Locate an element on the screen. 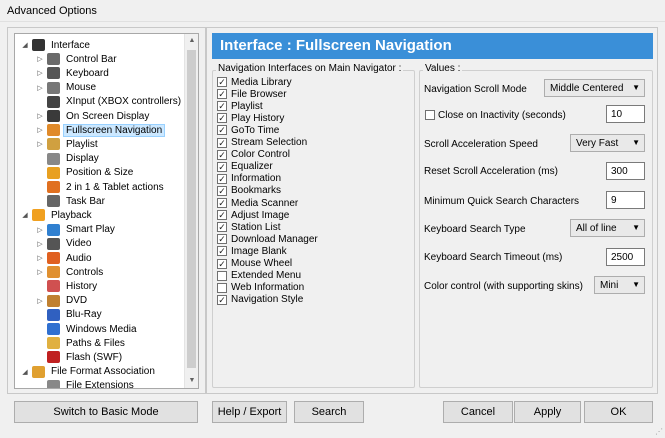  nav-interface-option: ✓ Stream Selection is located at coordinates (262, 143).